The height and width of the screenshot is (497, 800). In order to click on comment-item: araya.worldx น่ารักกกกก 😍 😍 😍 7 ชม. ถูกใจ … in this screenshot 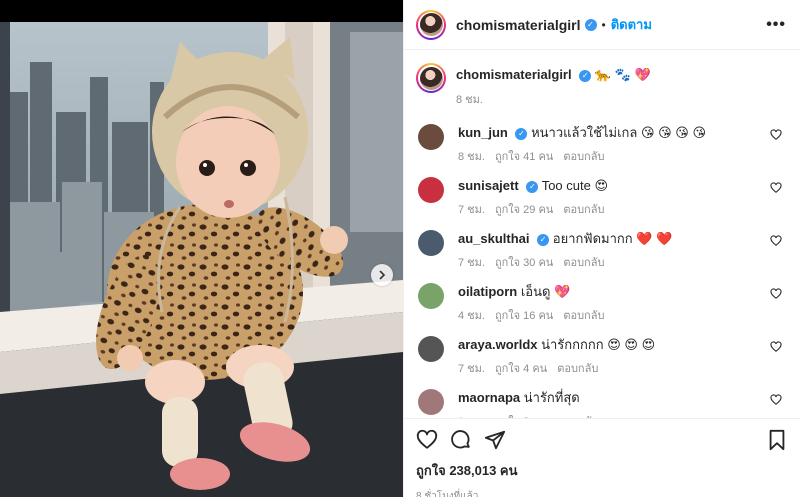, I will do `click(601, 360)`.